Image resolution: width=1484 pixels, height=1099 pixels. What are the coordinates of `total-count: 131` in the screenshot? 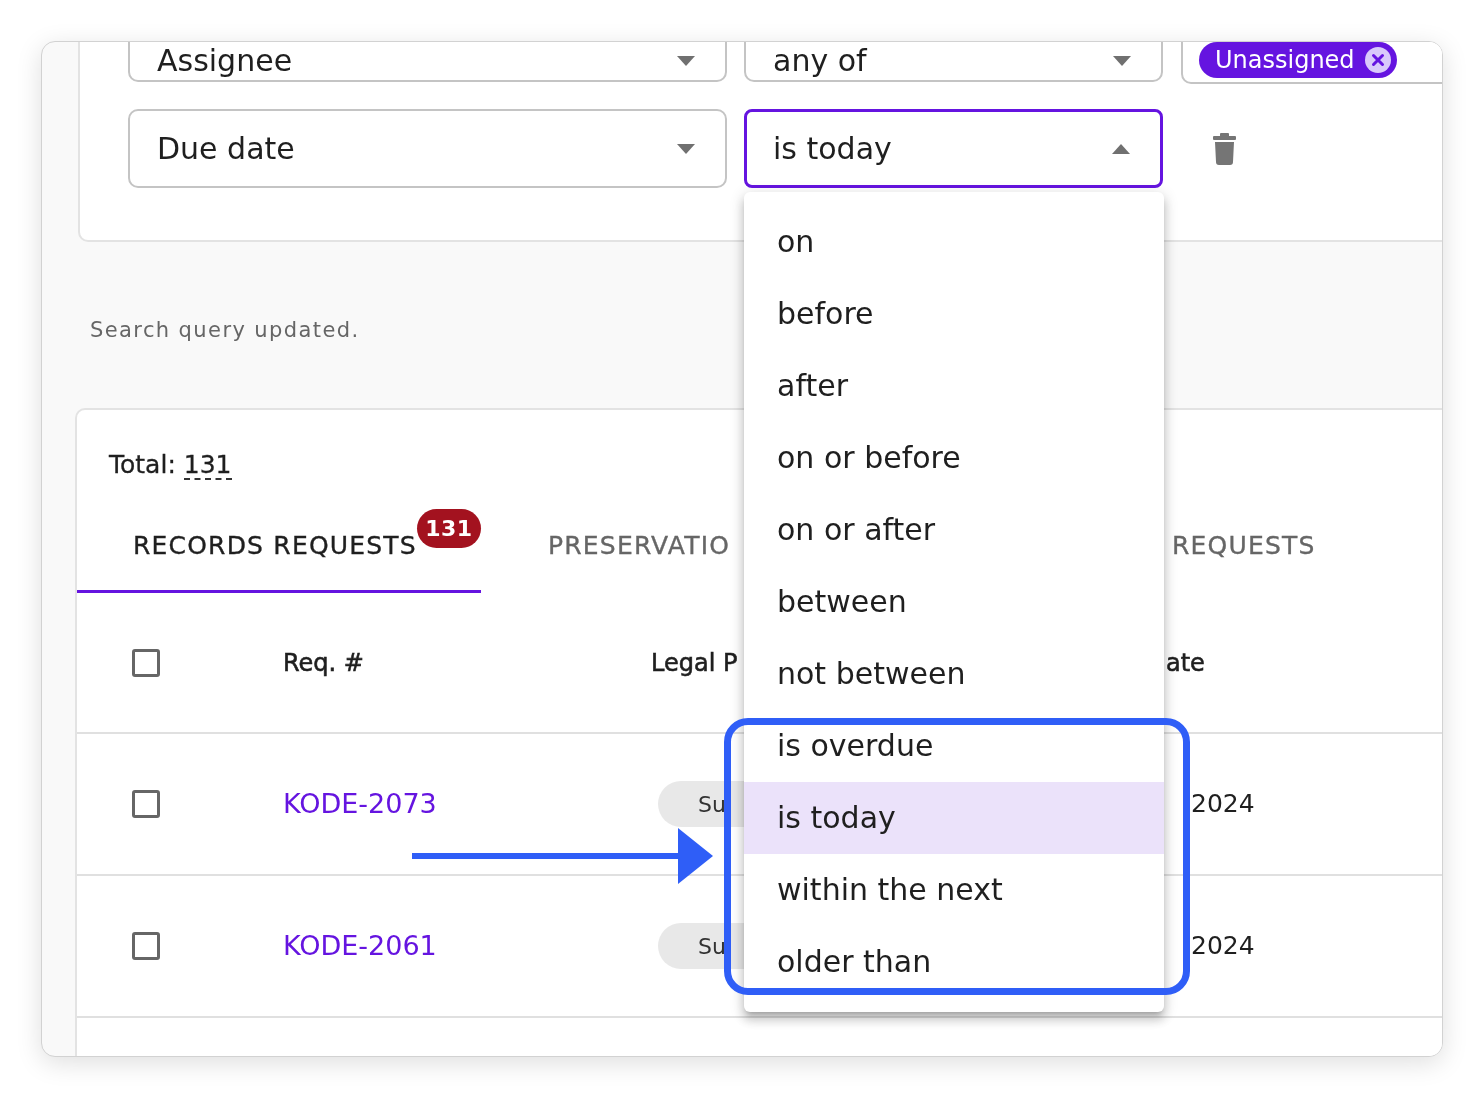 It's located at (207, 465).